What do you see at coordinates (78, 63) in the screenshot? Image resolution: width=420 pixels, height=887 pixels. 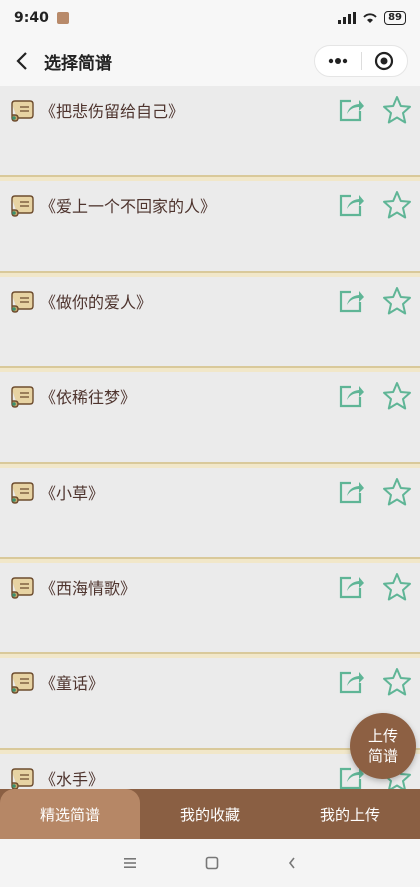 I see `page-title: 选择简谱` at bounding box center [78, 63].